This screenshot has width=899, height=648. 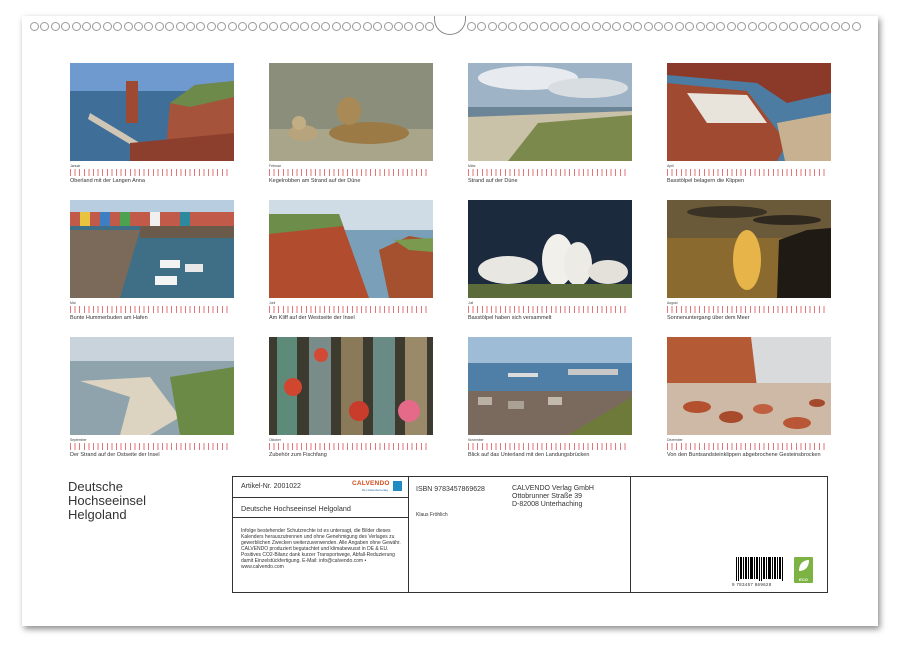 What do you see at coordinates (351, 112) in the screenshot?
I see `photo-seals` at bounding box center [351, 112].